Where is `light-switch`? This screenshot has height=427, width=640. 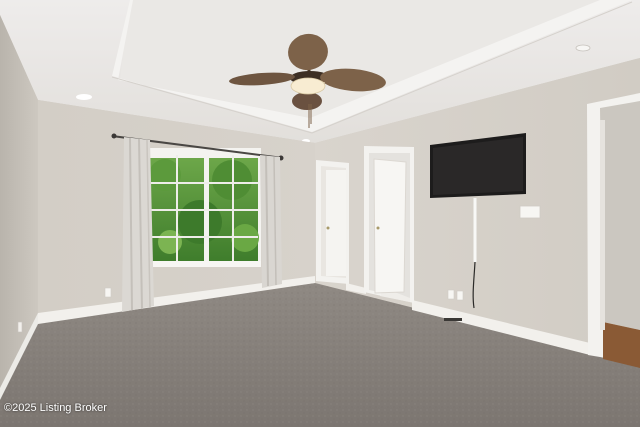
light-switch is located at coordinates (530, 212).